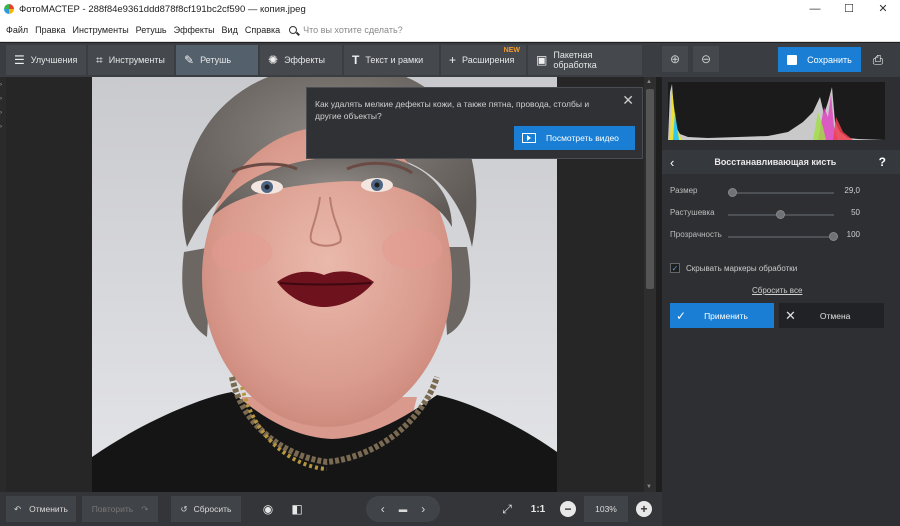  What do you see at coordinates (606, 509) in the screenshot?
I see `zoom-level: 103%` at bounding box center [606, 509].